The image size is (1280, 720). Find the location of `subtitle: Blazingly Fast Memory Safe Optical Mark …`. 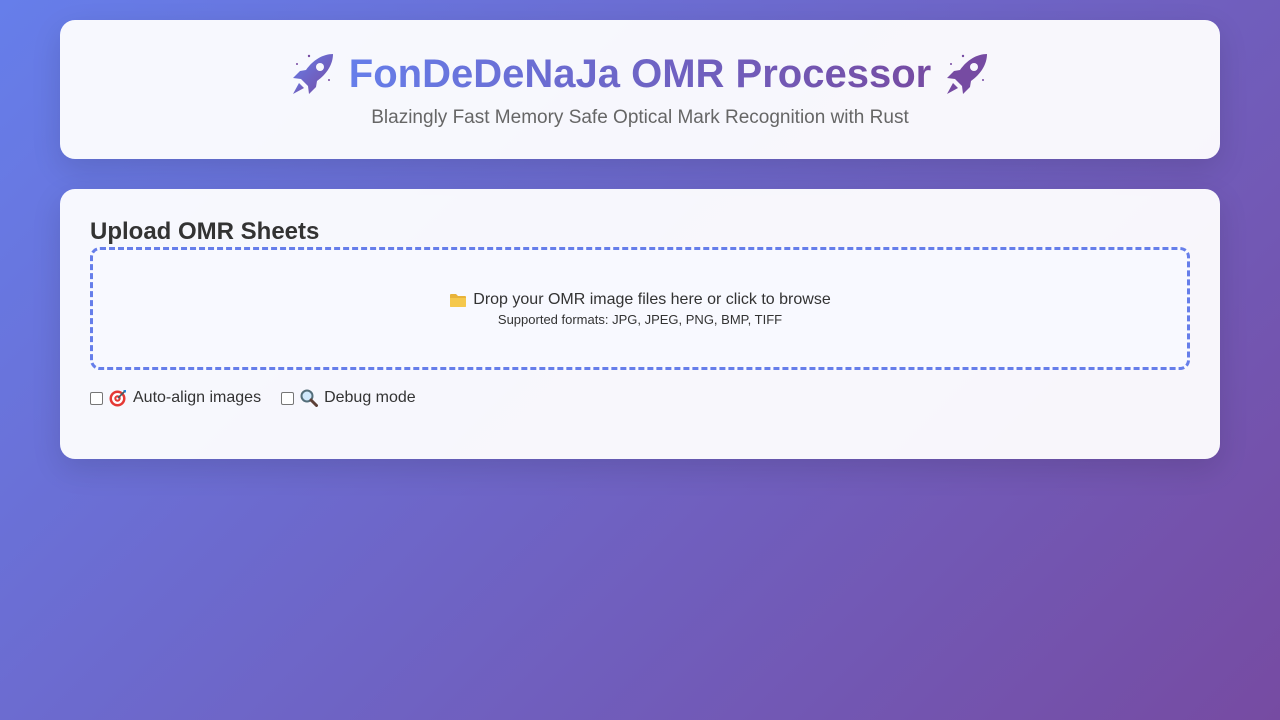

subtitle: Blazingly Fast Memory Safe Optical Mark … is located at coordinates (640, 117).